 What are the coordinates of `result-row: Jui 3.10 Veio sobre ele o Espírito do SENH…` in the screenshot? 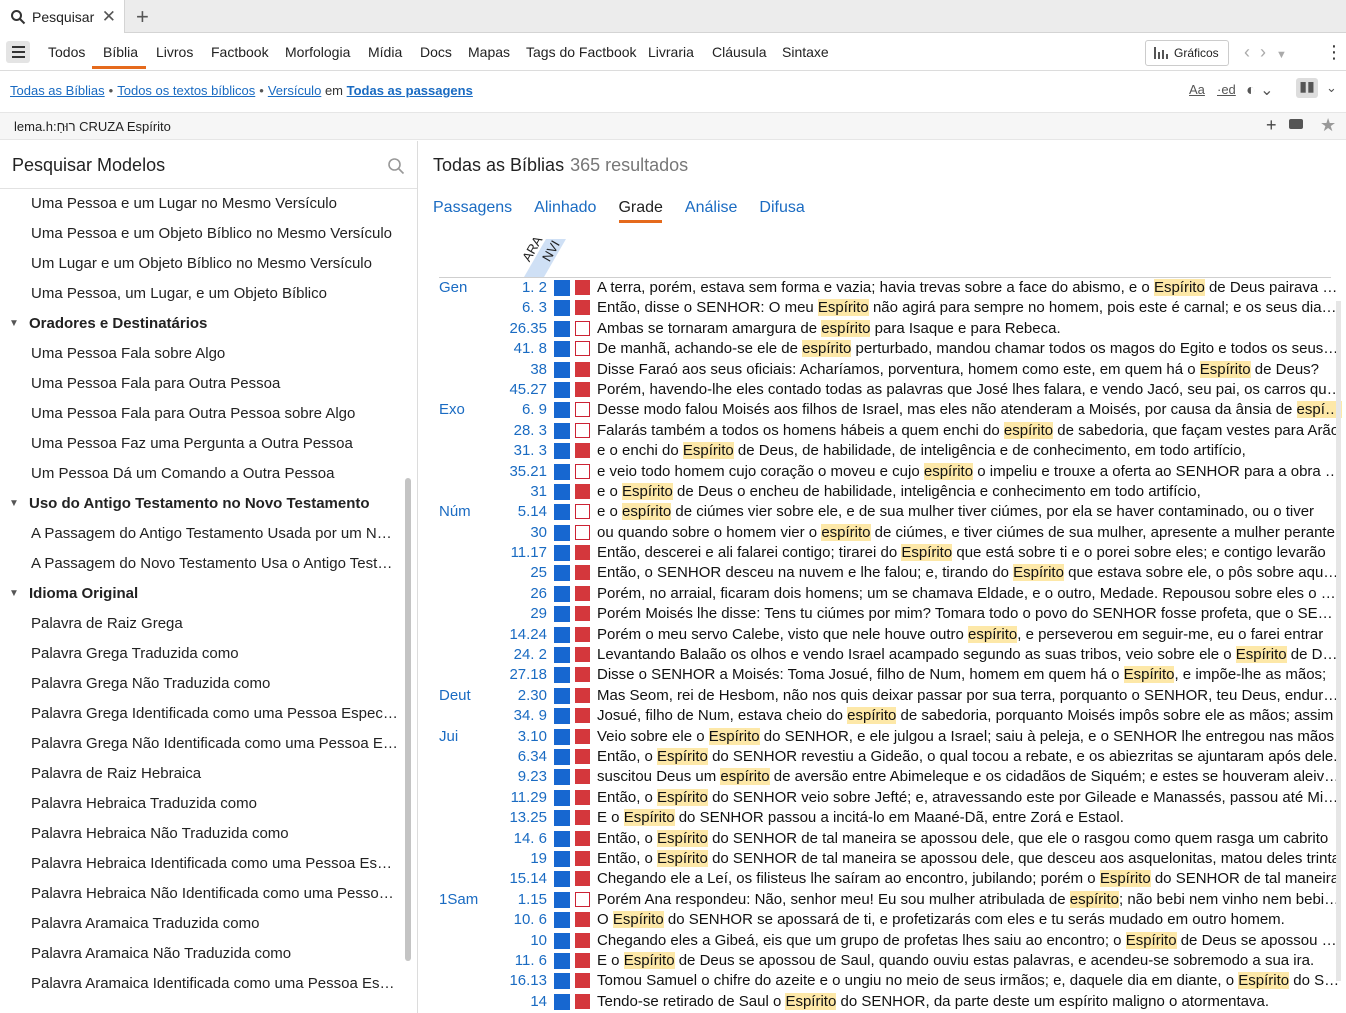 It's located at (889, 737).